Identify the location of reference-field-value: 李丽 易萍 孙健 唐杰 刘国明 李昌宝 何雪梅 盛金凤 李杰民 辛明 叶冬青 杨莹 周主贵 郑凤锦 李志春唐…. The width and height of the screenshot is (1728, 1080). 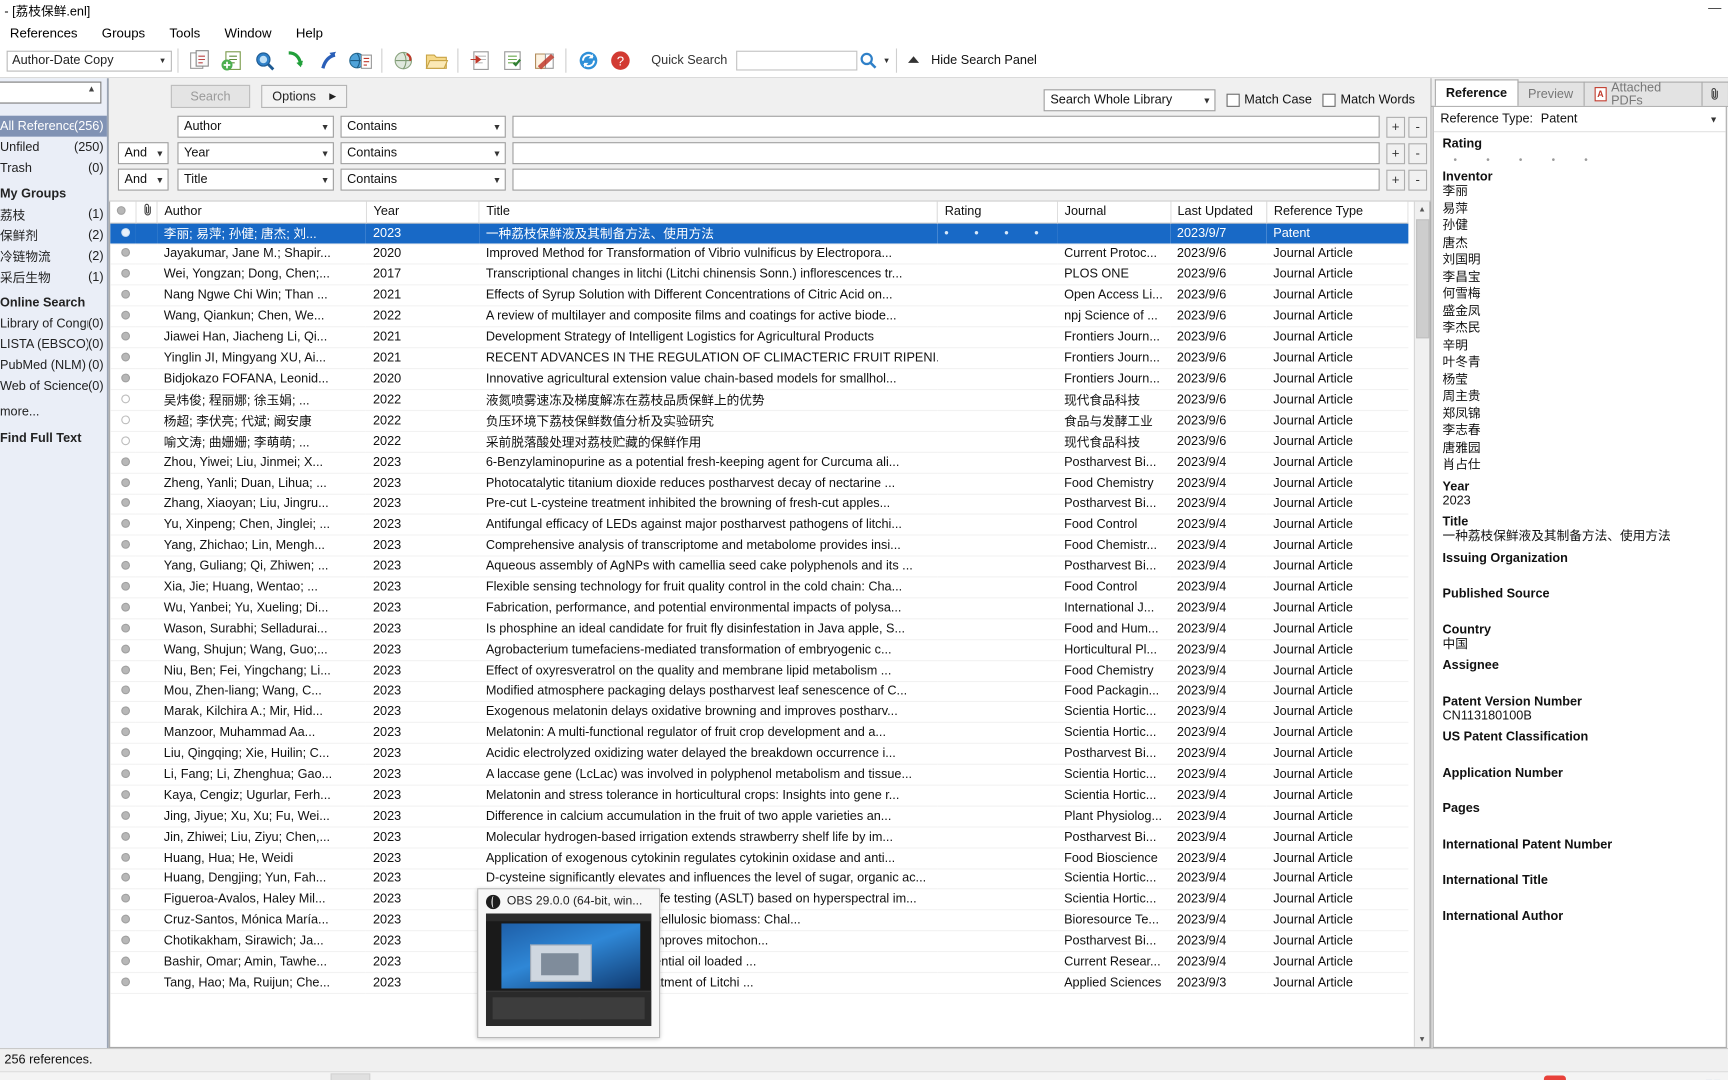
(1580, 329).